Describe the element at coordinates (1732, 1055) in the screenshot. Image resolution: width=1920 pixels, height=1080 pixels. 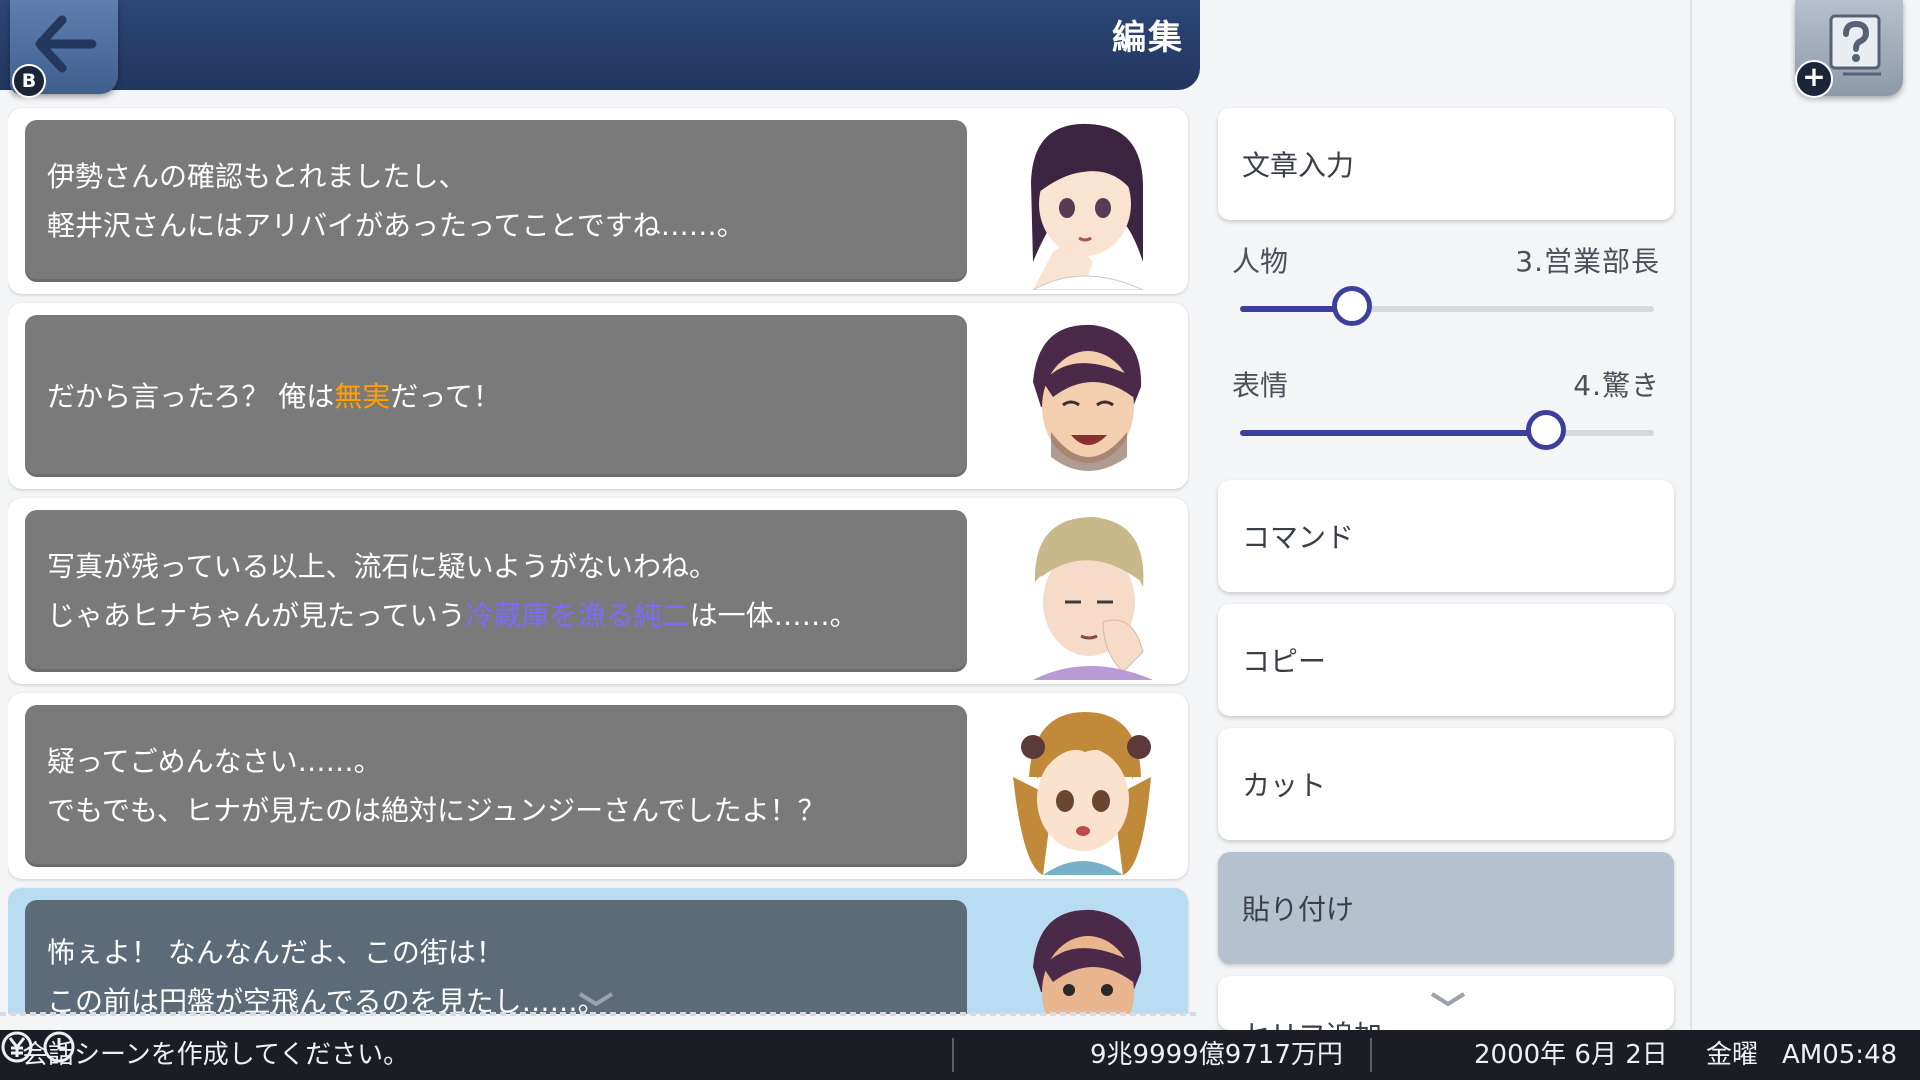
I see `weekday-value: 金曜` at that location.